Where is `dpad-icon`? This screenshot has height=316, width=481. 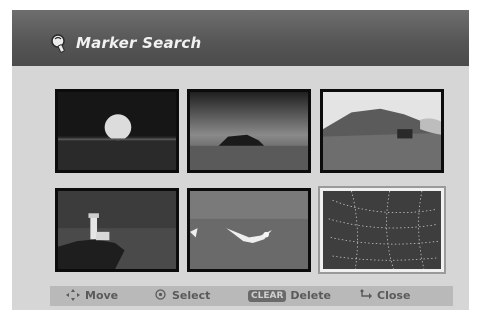 dpad-icon is located at coordinates (73, 296).